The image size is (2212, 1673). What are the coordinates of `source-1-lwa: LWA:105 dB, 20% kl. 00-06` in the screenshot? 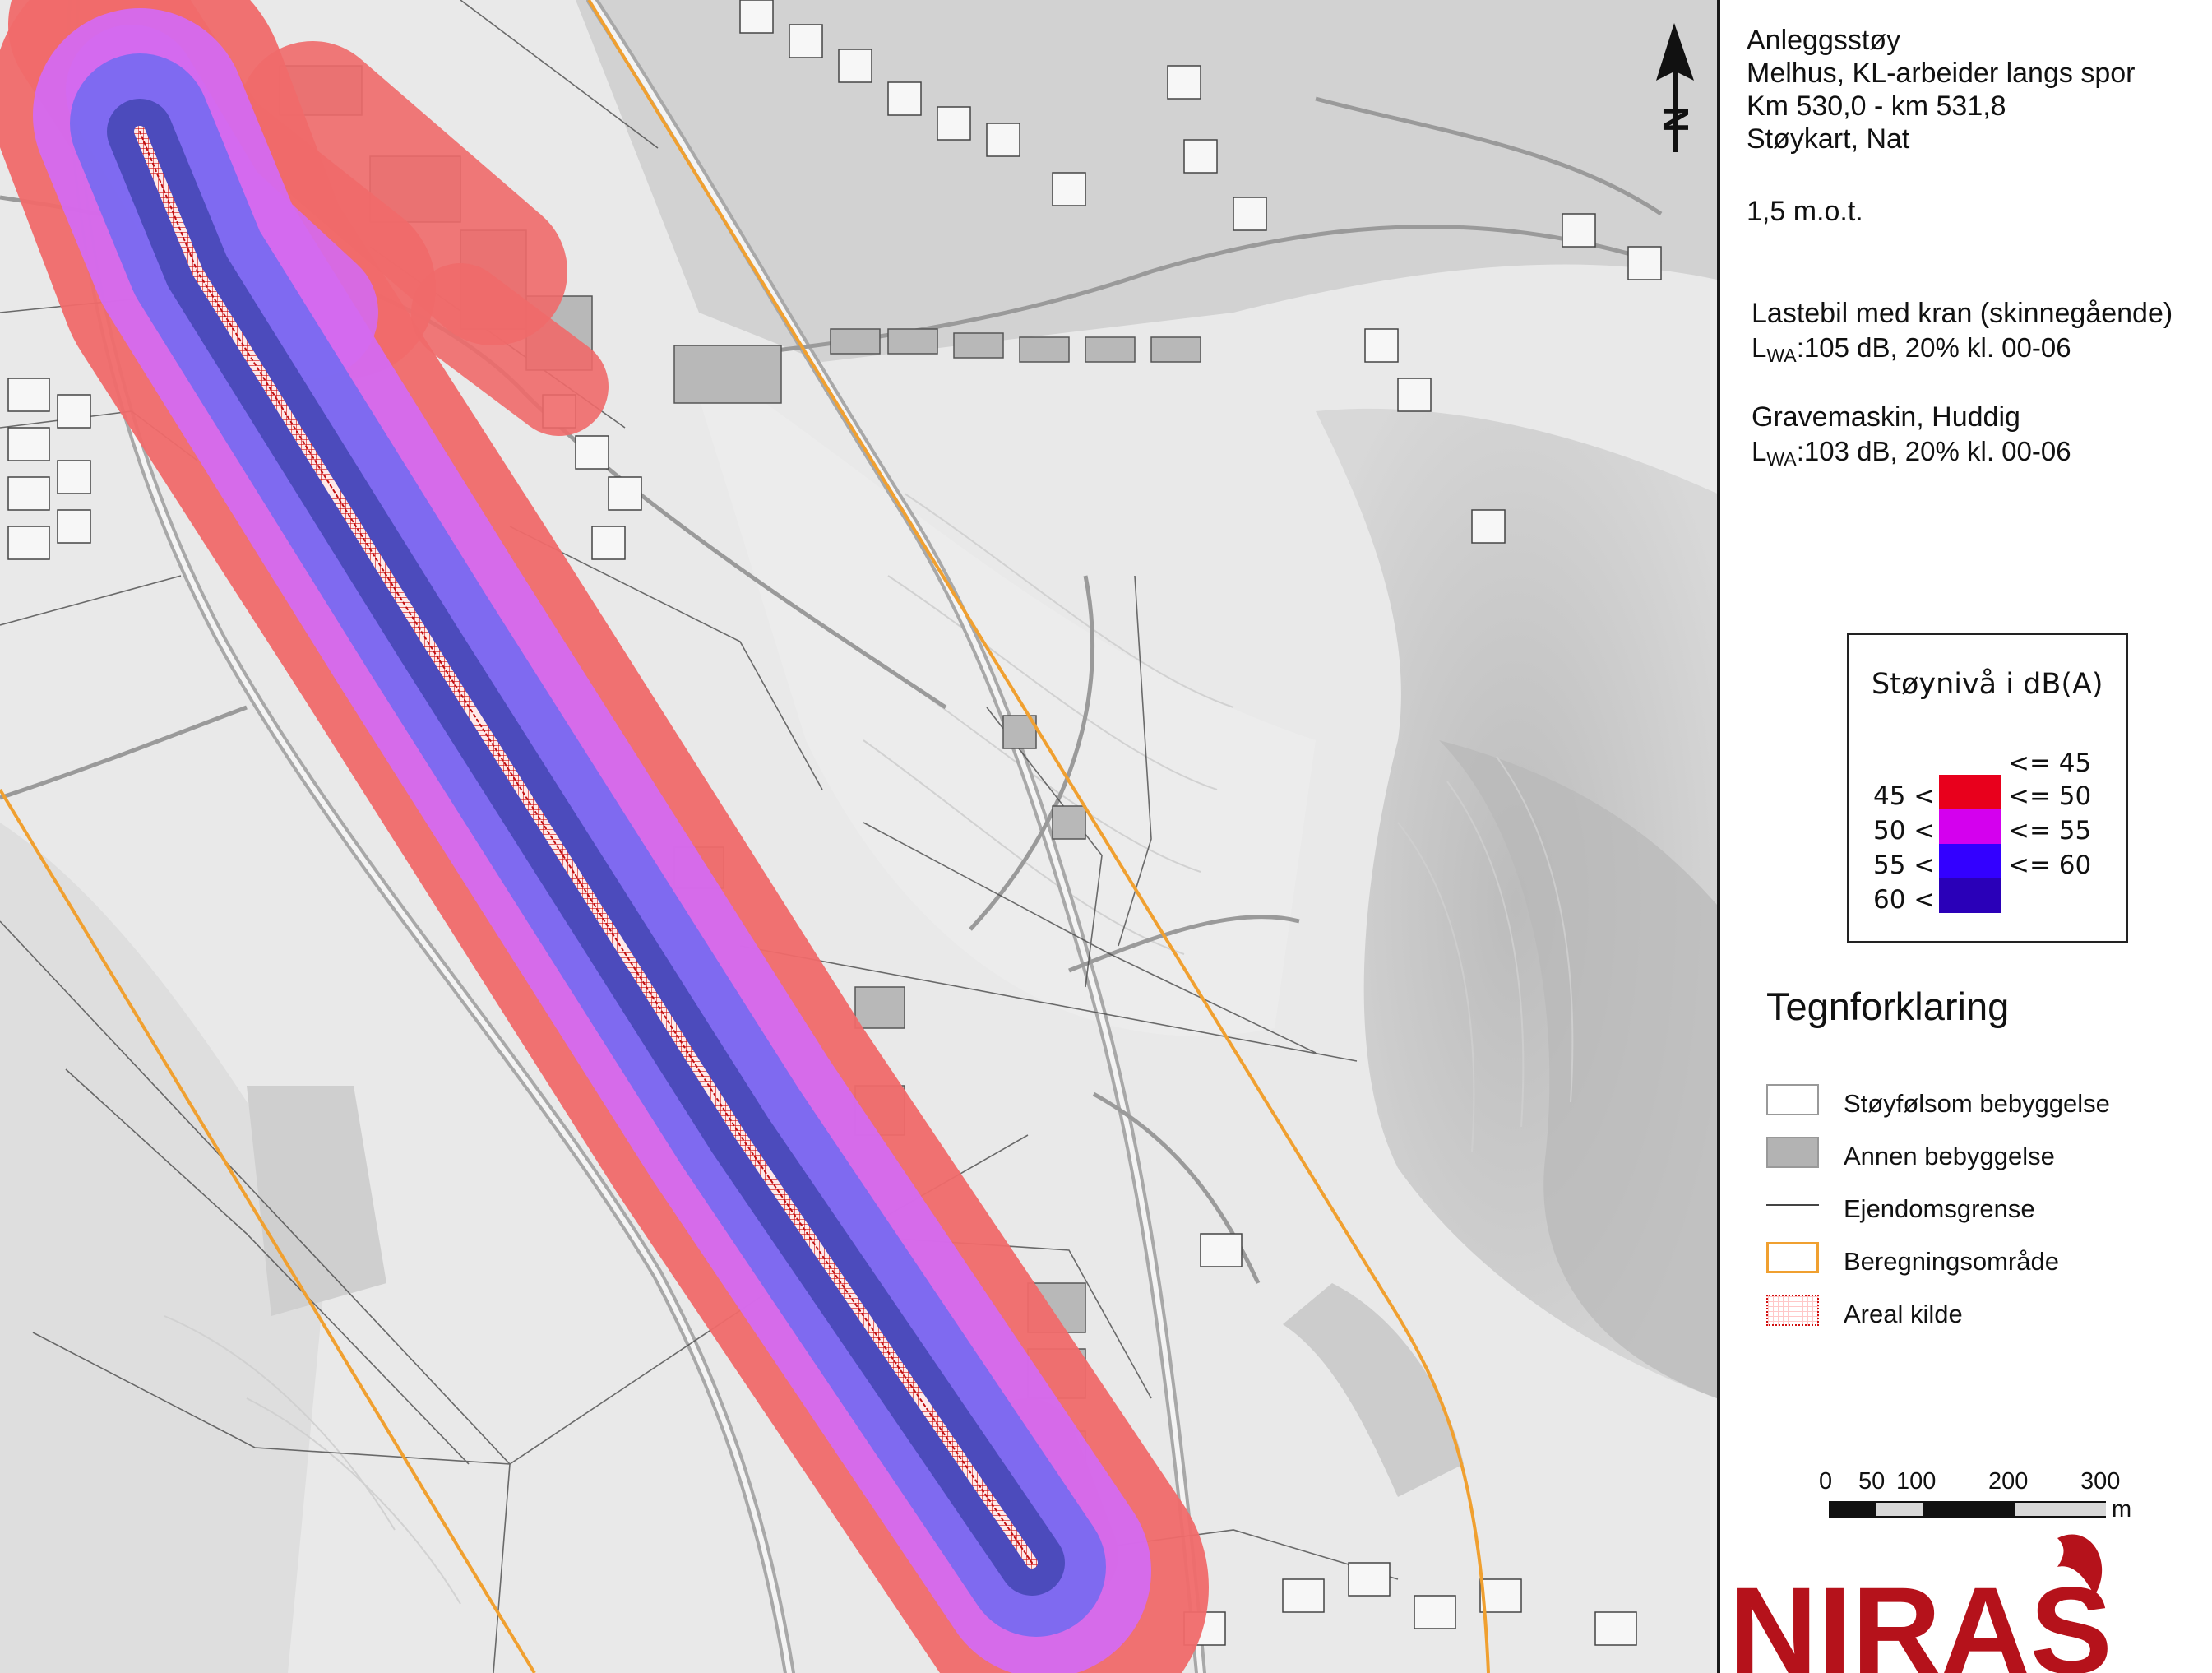 It's located at (1911, 349).